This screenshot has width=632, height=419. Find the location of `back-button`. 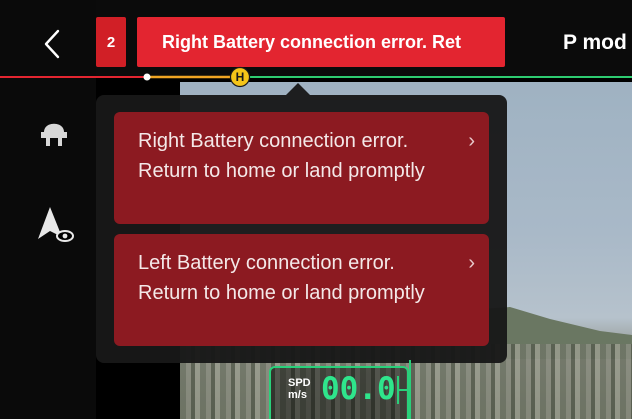

back-button is located at coordinates (52, 44).